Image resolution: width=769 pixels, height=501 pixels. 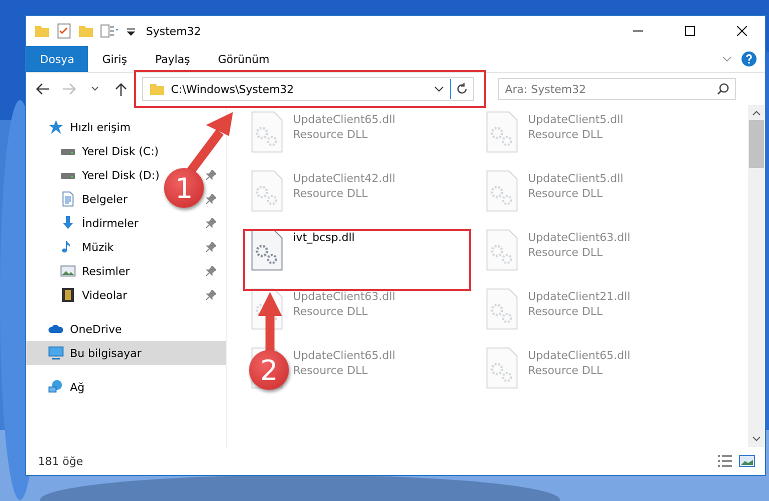 What do you see at coordinates (110, 31) in the screenshot?
I see `properties-icon` at bounding box center [110, 31].